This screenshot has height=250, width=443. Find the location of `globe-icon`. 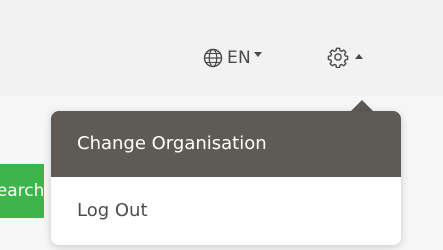

globe-icon is located at coordinates (213, 58).